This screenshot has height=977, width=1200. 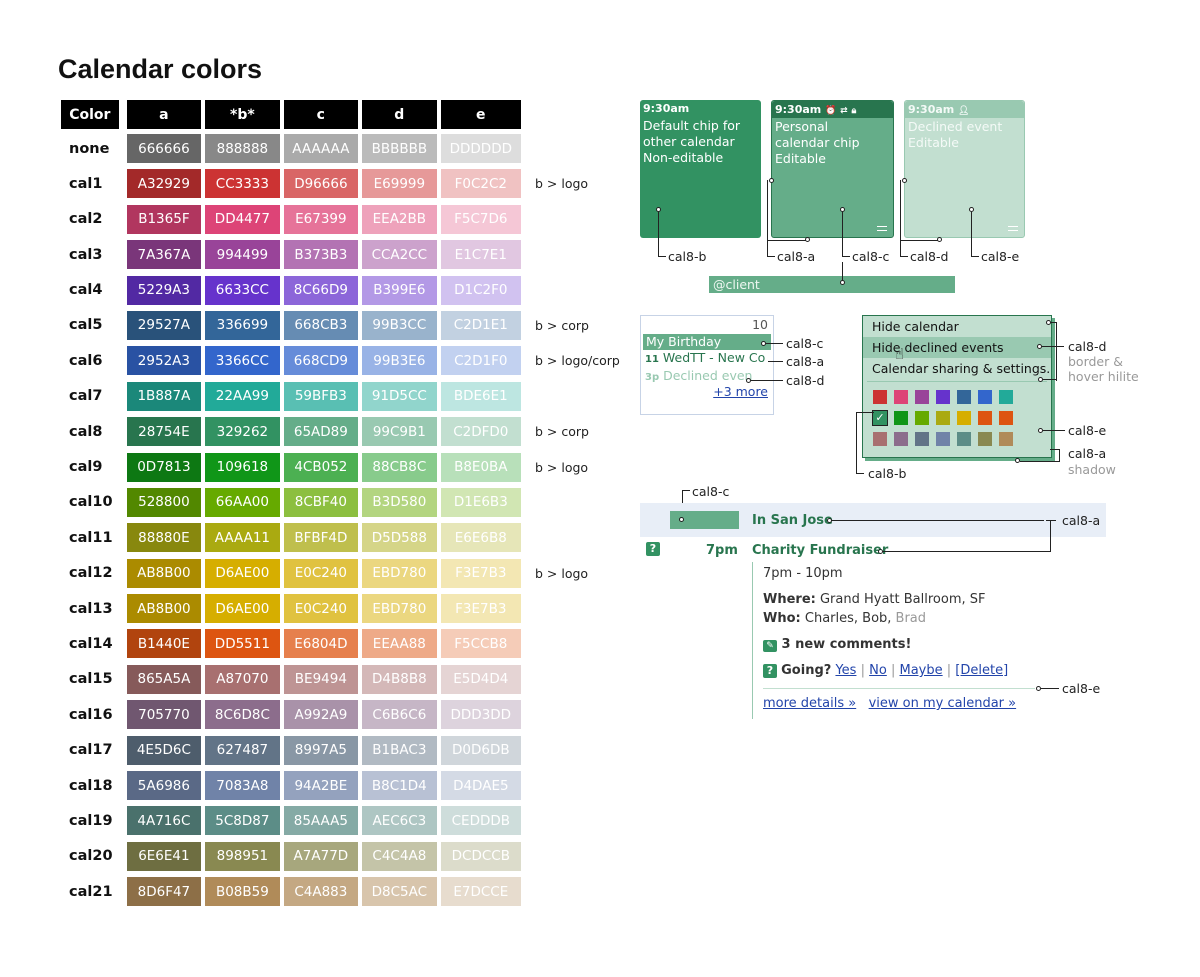 I want to click on table-row: cal14 B1440E DD5511 E6804D EEAA88 F5CCB8, so click(x=291, y=644).